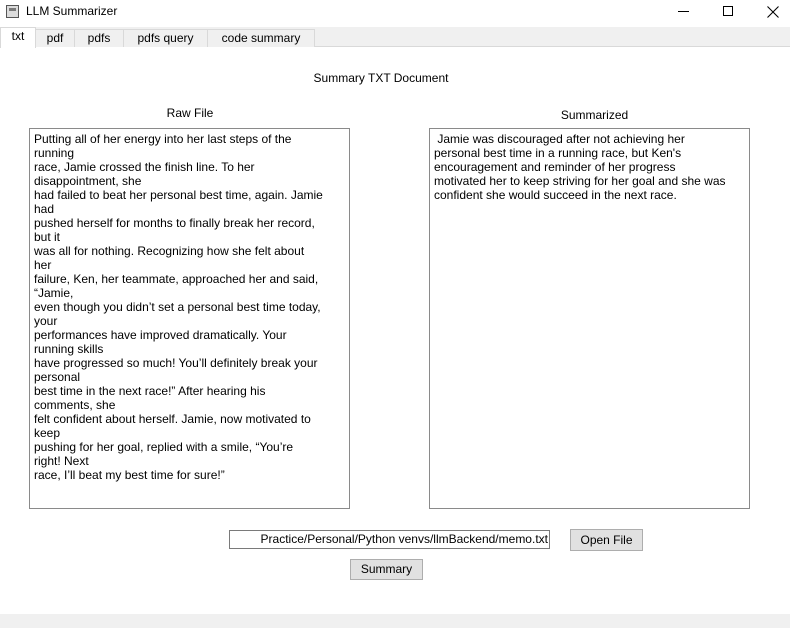 This screenshot has height=628, width=790. Describe the element at coordinates (72, 11) in the screenshot. I see `window-title: LLM Summarizer` at that location.